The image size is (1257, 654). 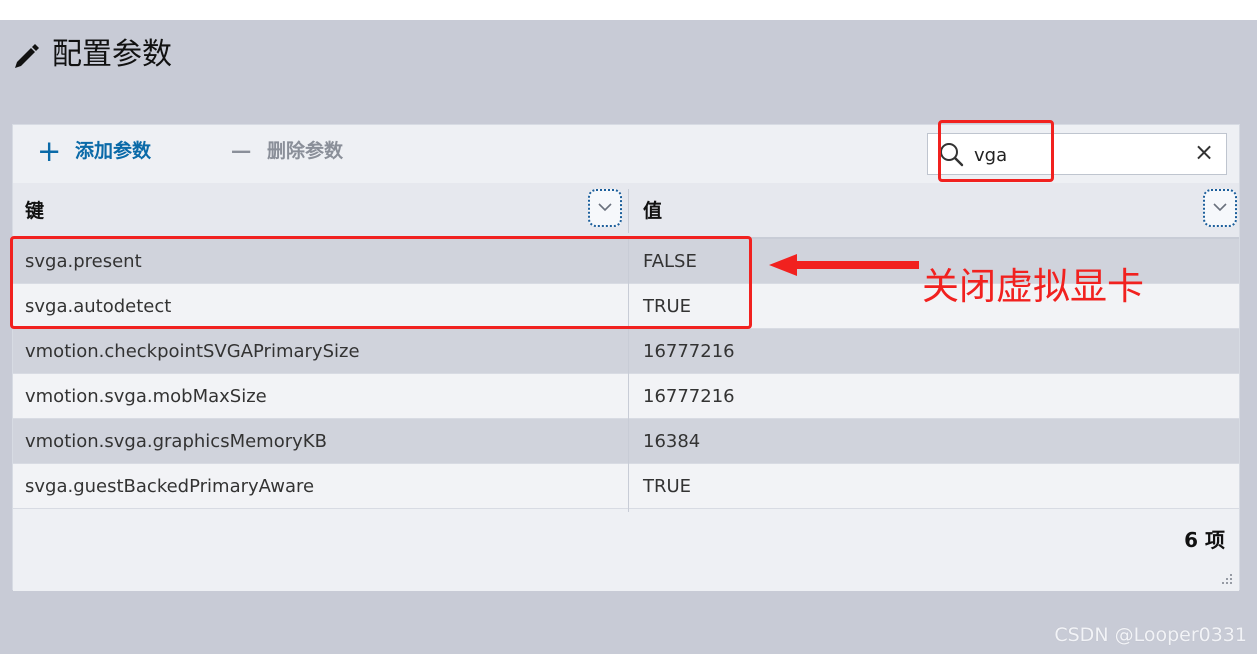 I want to click on add-parameter-button: + 添加参数, so click(x=94, y=151).